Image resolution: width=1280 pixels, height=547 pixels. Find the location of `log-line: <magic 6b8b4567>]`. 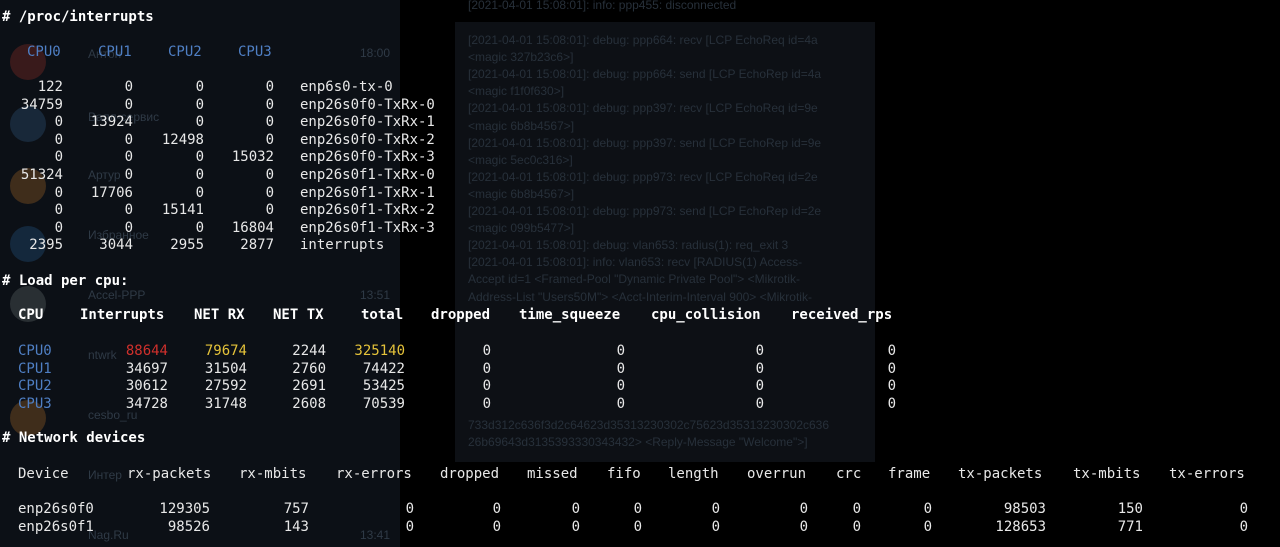

log-line: <magic 6b8b4567>] is located at coordinates (521, 125).